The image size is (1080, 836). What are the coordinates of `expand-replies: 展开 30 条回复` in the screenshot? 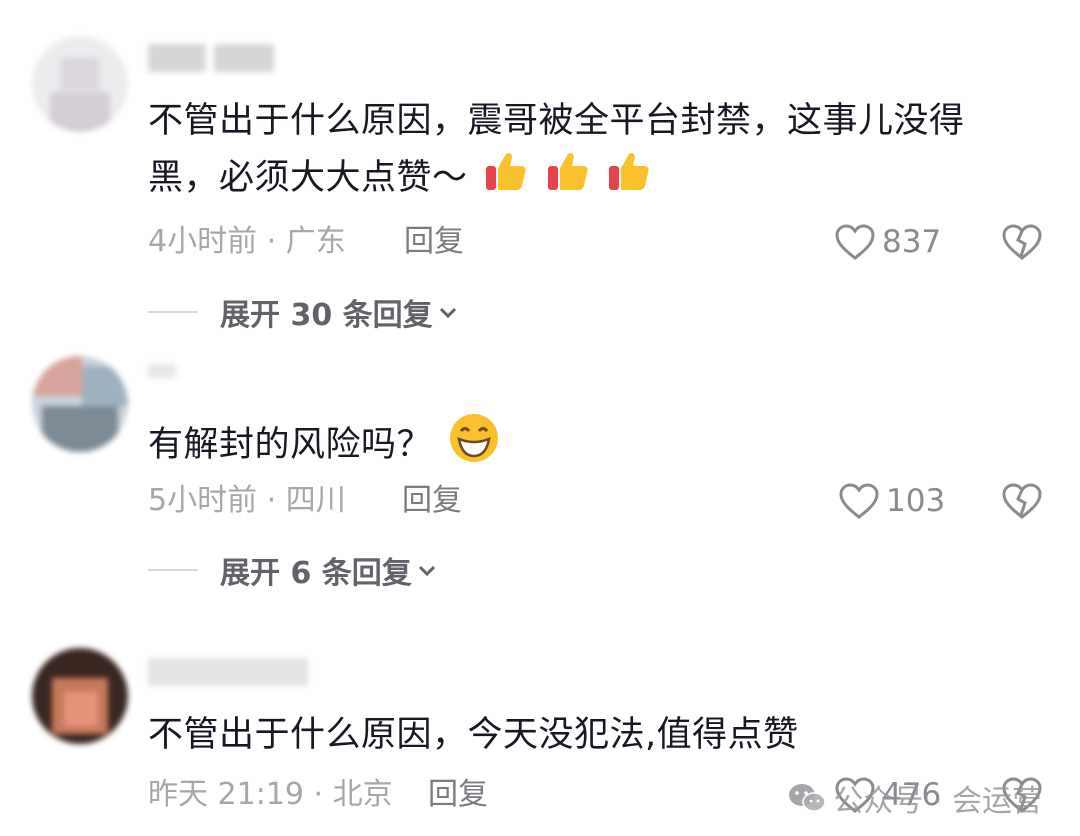 It's located at (303, 312).